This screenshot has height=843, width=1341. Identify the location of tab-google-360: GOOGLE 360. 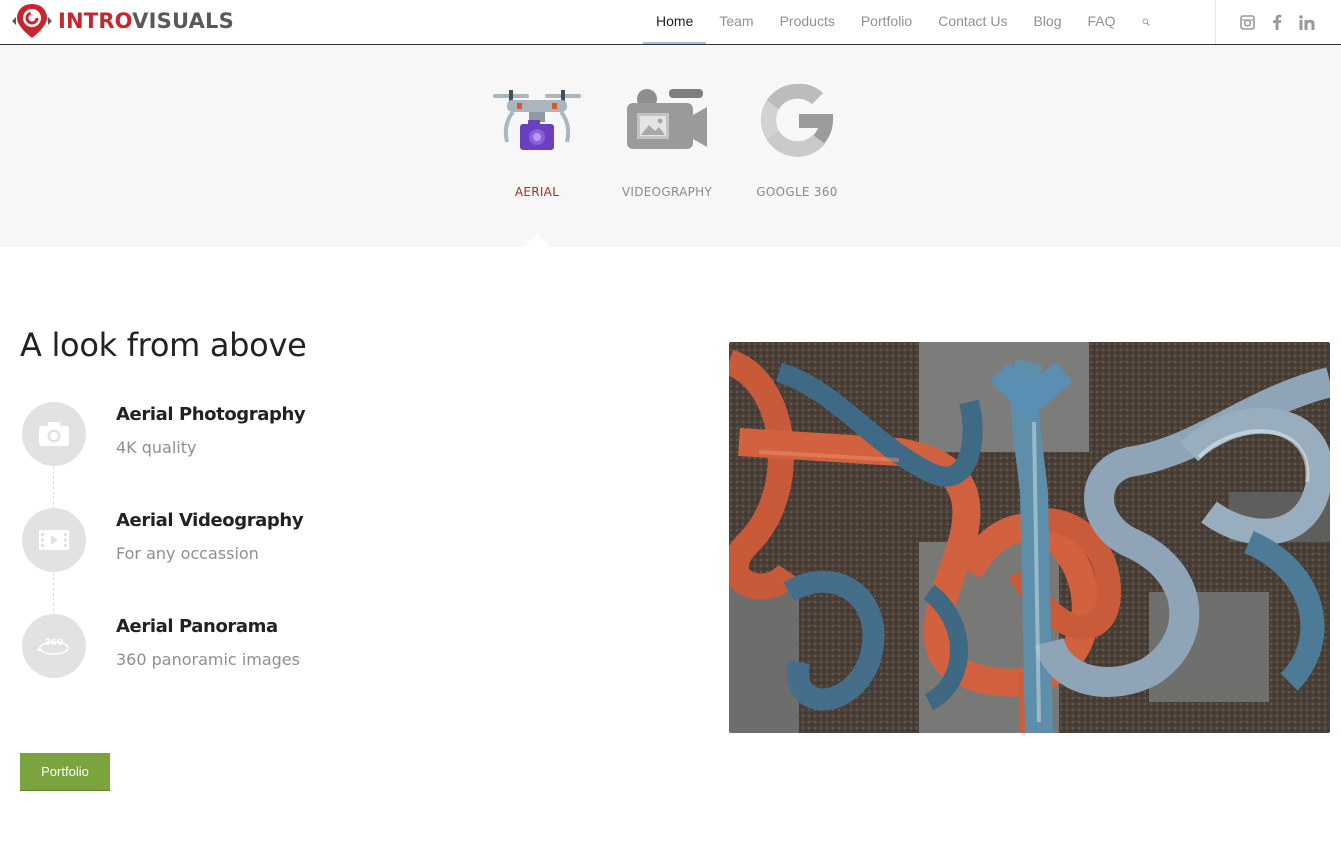
(797, 137).